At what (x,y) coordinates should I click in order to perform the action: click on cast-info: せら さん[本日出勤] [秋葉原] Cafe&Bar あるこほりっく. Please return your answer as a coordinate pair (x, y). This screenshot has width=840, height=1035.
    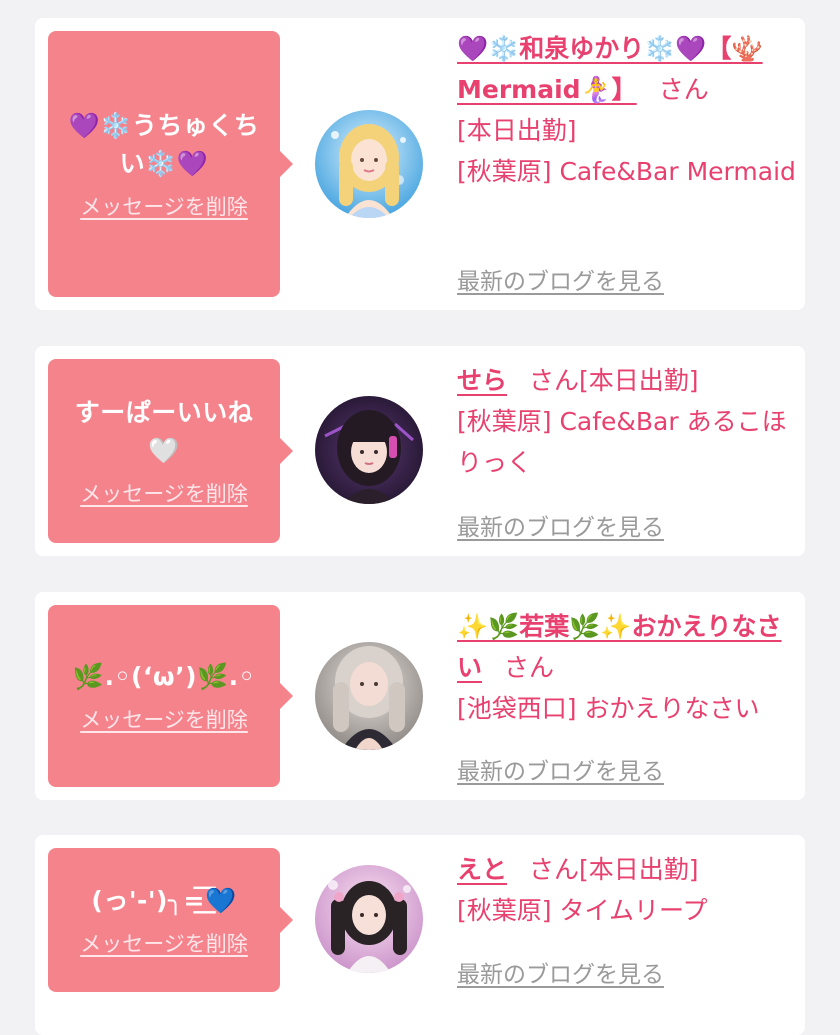
    Looking at the image, I should click on (627, 421).